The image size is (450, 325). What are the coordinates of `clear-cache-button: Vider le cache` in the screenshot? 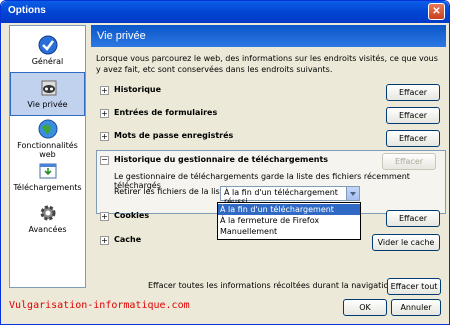 It's located at (406, 242).